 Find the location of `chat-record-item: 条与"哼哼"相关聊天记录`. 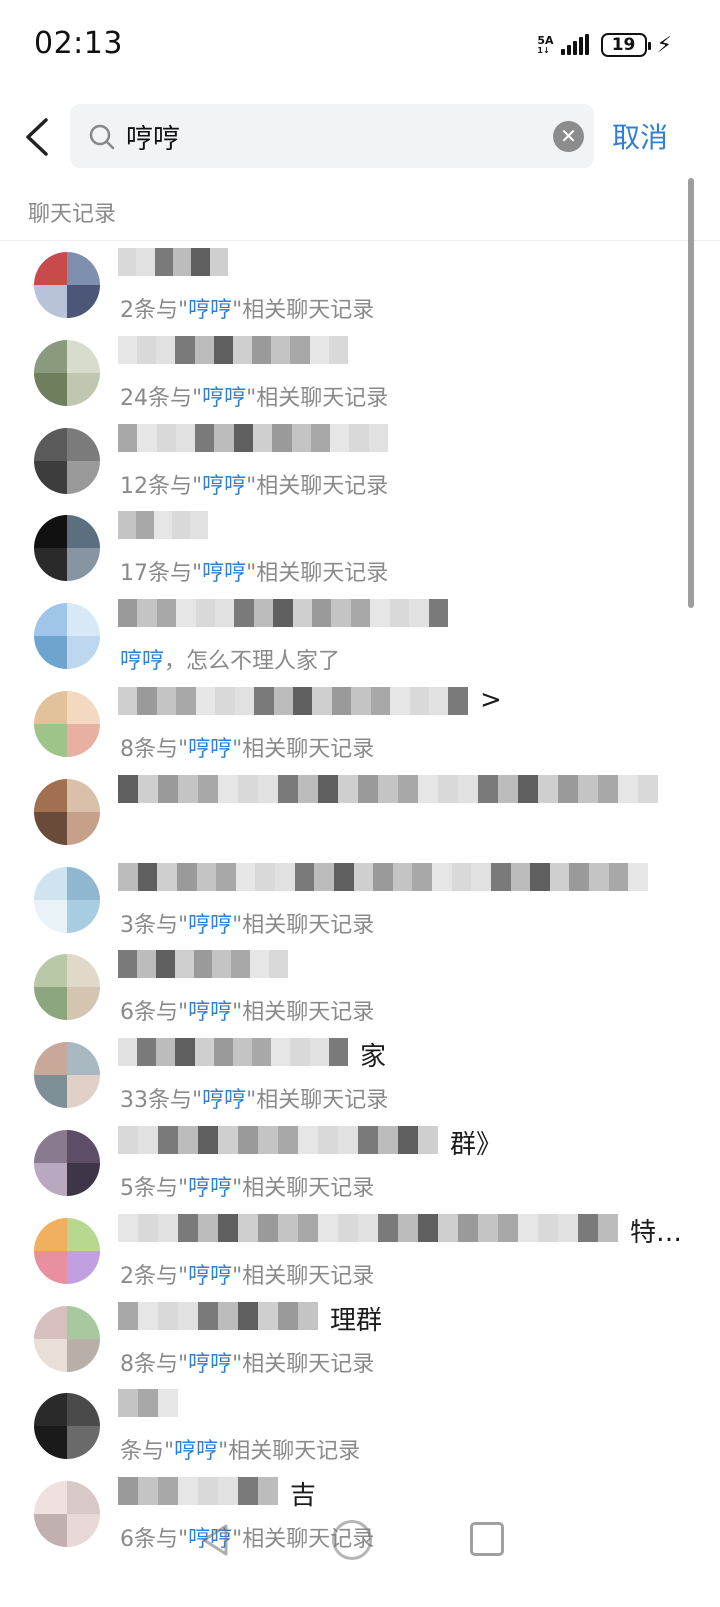

chat-record-item: 条与"哼哼"相关聊天记录 is located at coordinates (360, 1427).